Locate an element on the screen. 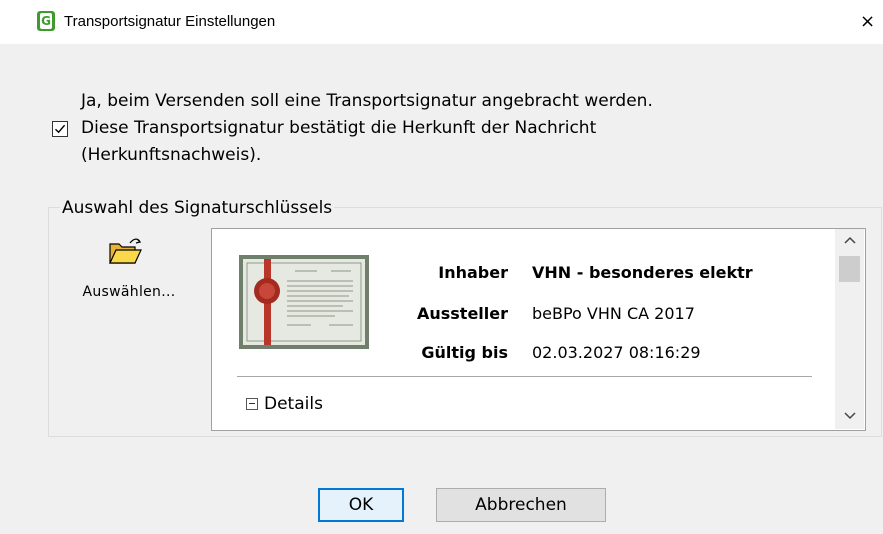  scroll-up-icon is located at coordinates (849, 240).